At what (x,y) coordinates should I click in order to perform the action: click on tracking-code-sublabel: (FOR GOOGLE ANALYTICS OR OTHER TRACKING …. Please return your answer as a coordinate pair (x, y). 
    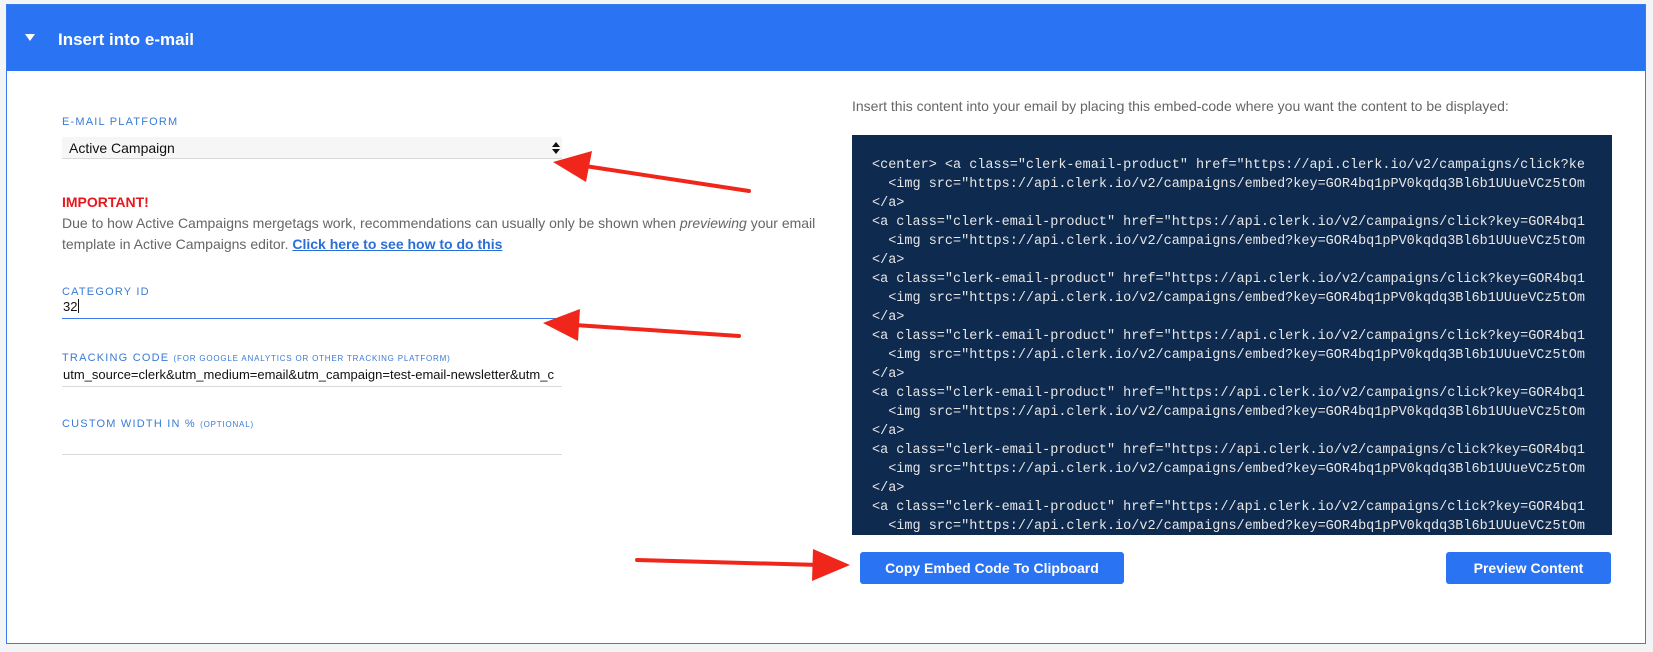
    Looking at the image, I should click on (312, 358).